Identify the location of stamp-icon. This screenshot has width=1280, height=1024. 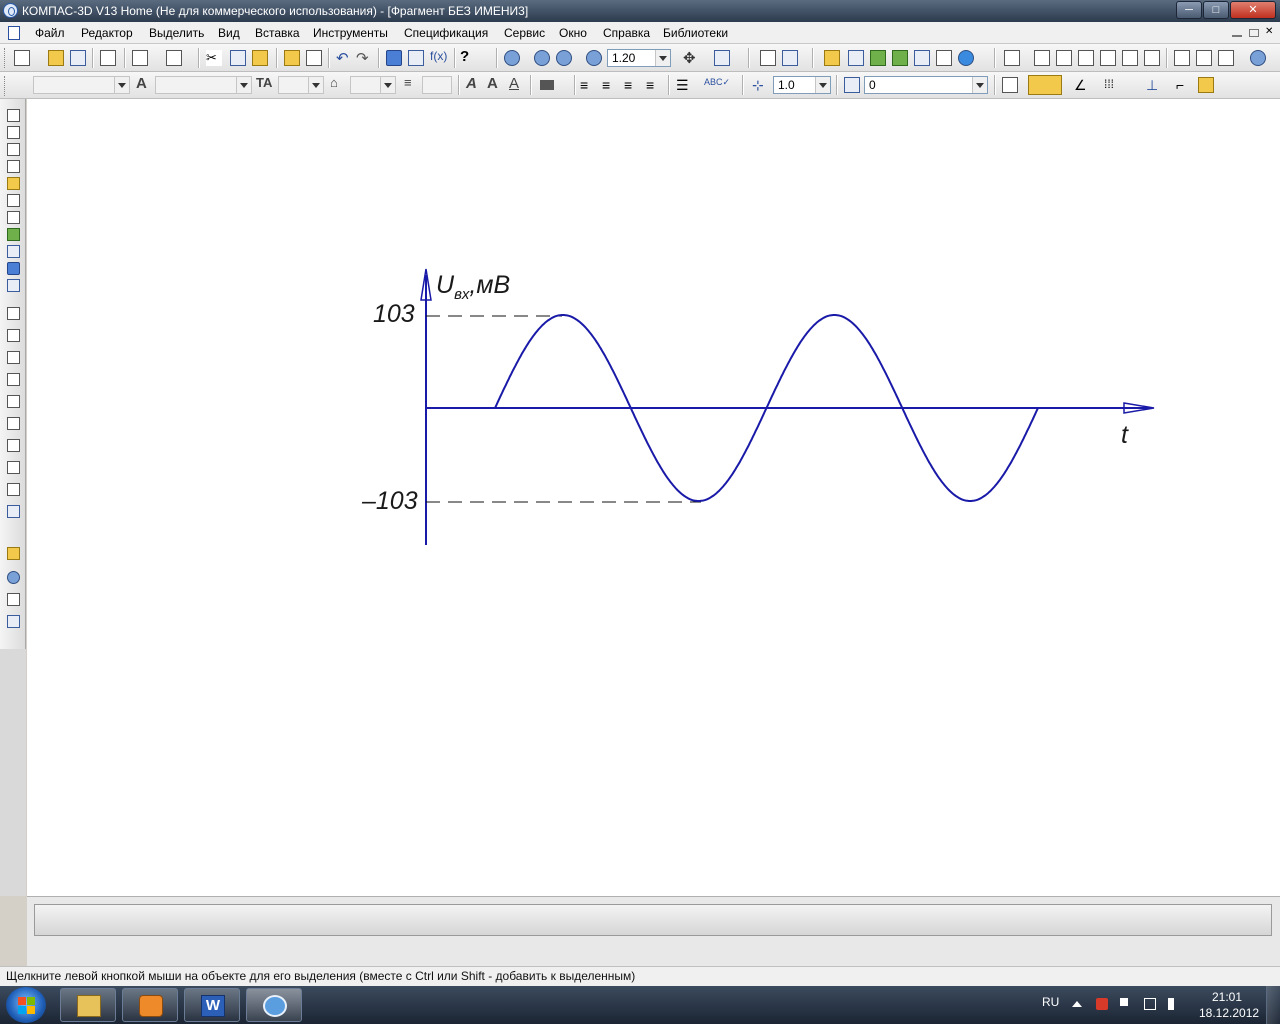
(1064, 58).